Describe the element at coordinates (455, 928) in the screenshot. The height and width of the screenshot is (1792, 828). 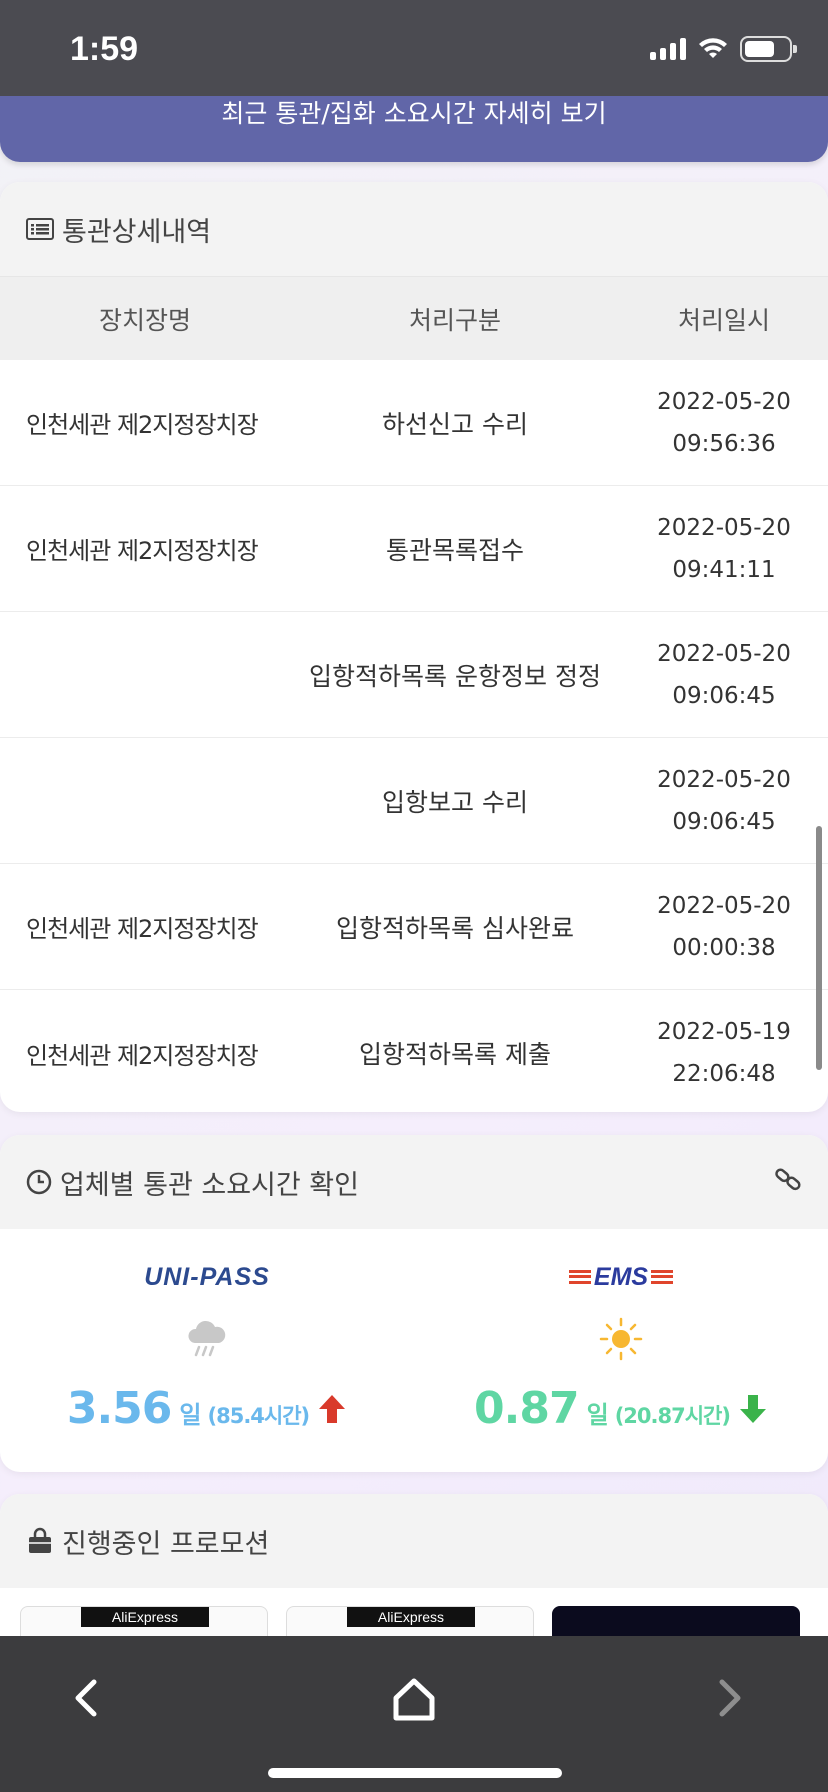
I see `row-type: 입항적하목록 심사완료` at that location.